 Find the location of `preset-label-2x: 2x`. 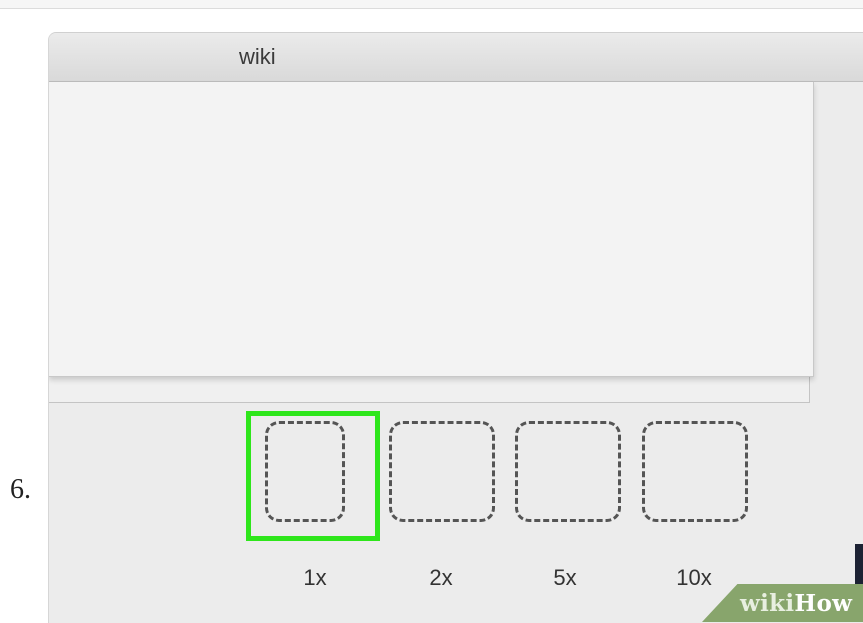

preset-label-2x: 2x is located at coordinates (441, 577).